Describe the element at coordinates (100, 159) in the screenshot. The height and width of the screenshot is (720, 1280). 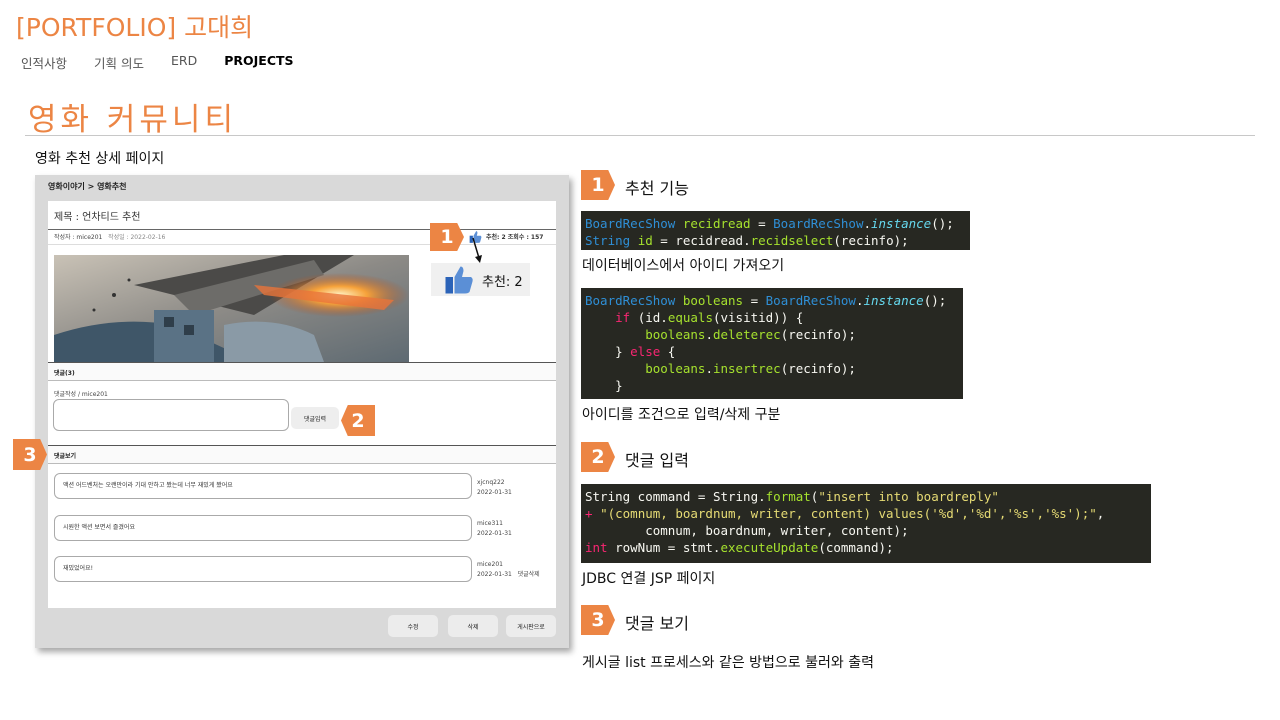
I see `page-subtitle: 영화 추천 상세 페이지` at that location.